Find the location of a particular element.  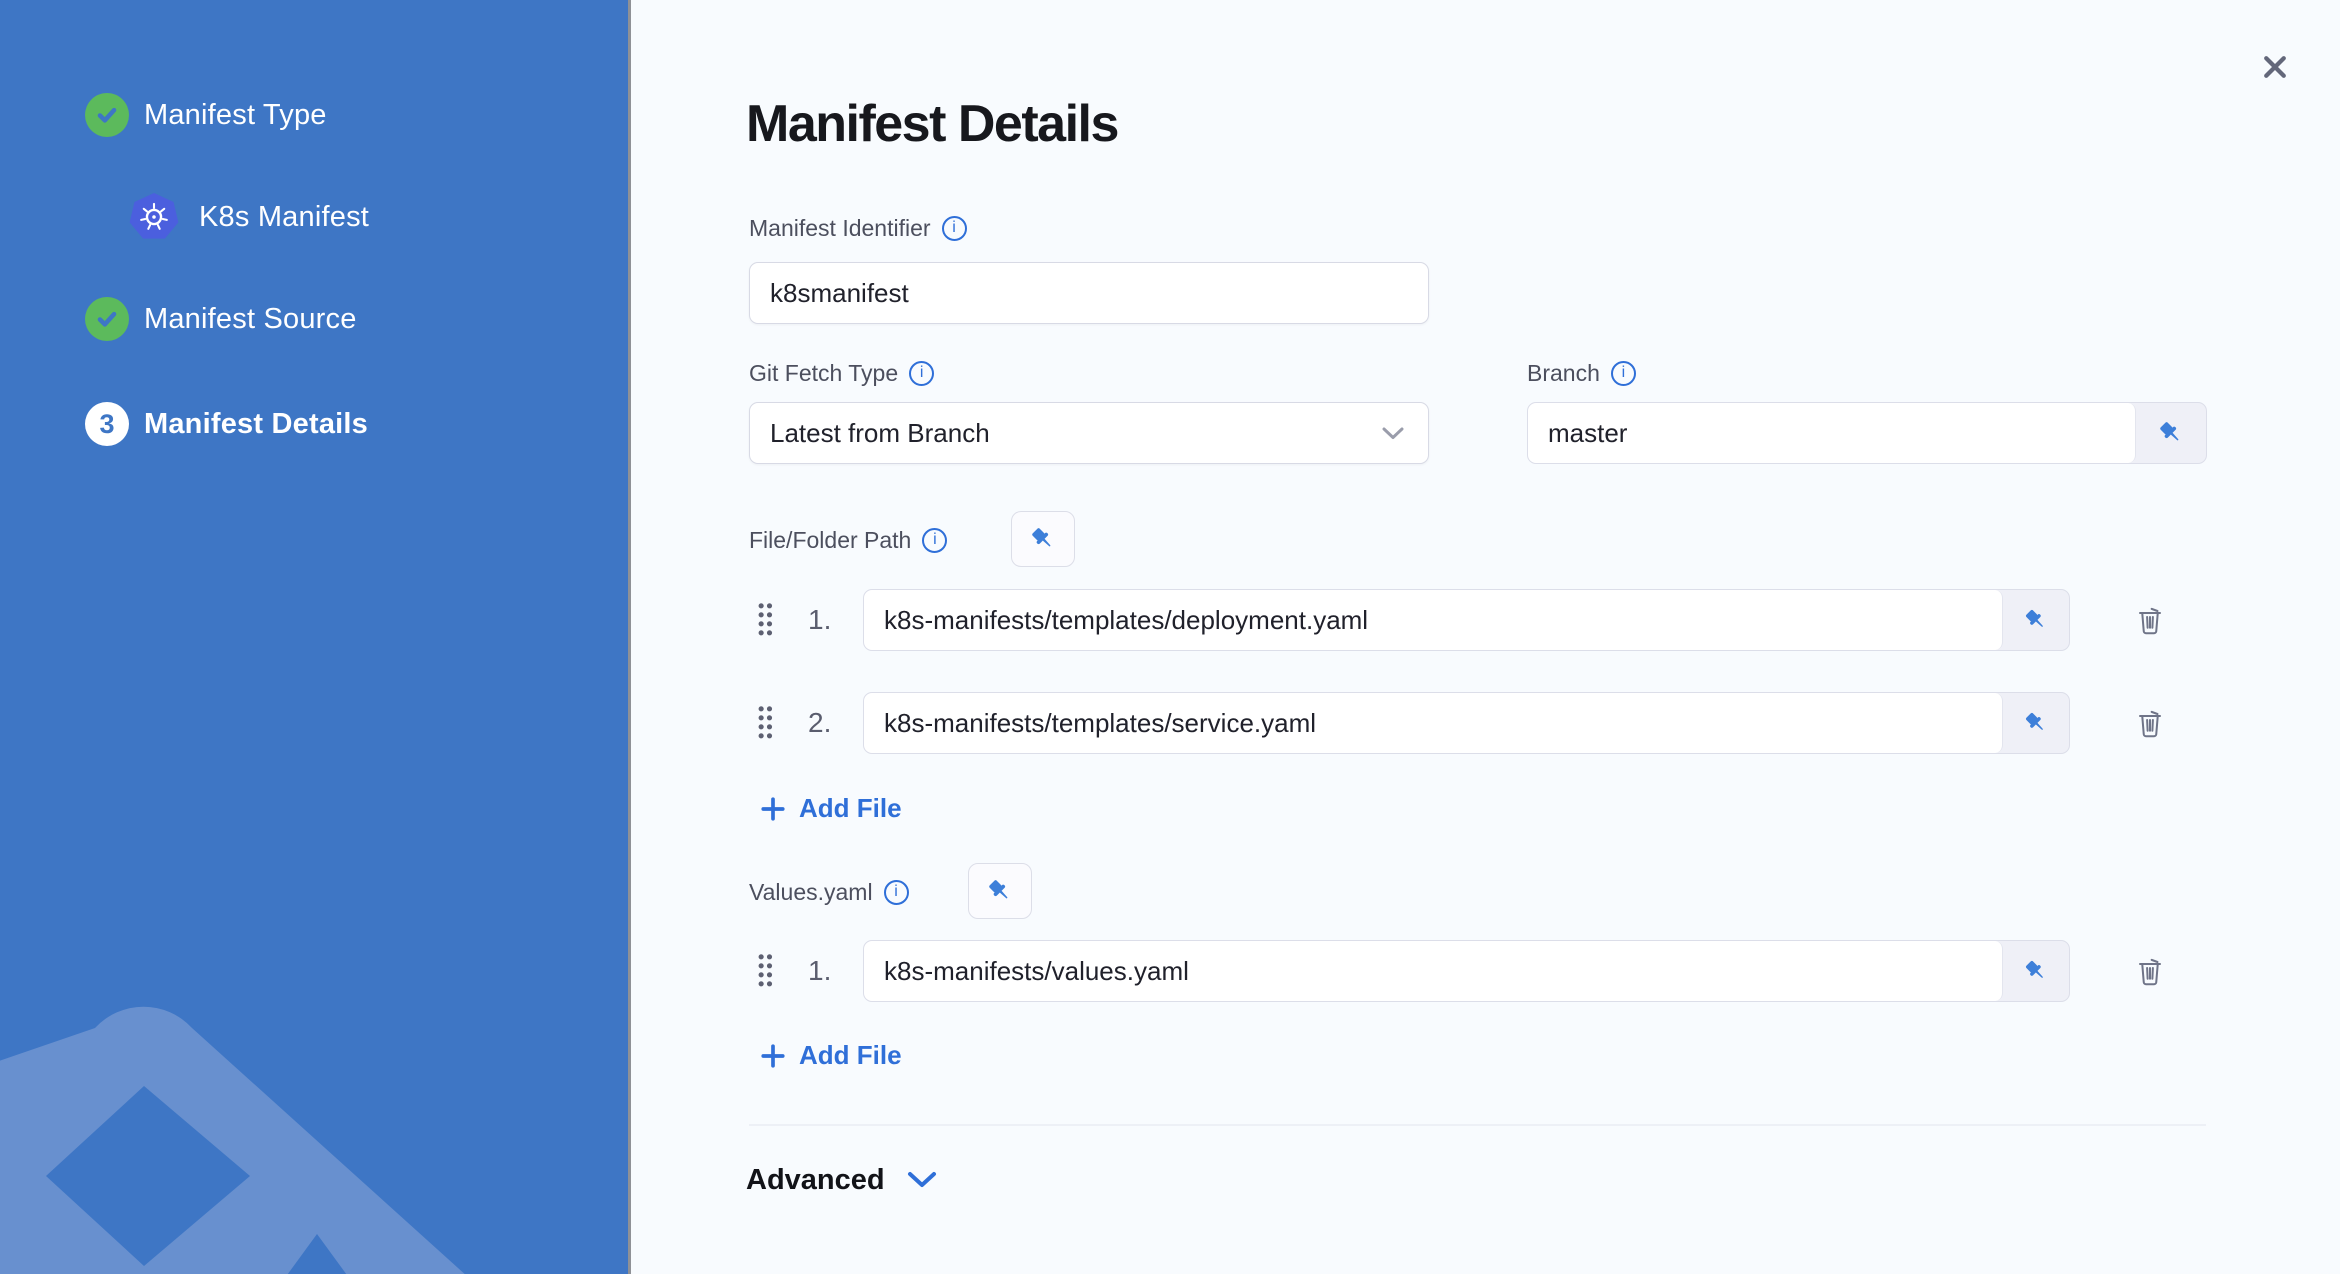

branch-input is located at coordinates (1832, 433).